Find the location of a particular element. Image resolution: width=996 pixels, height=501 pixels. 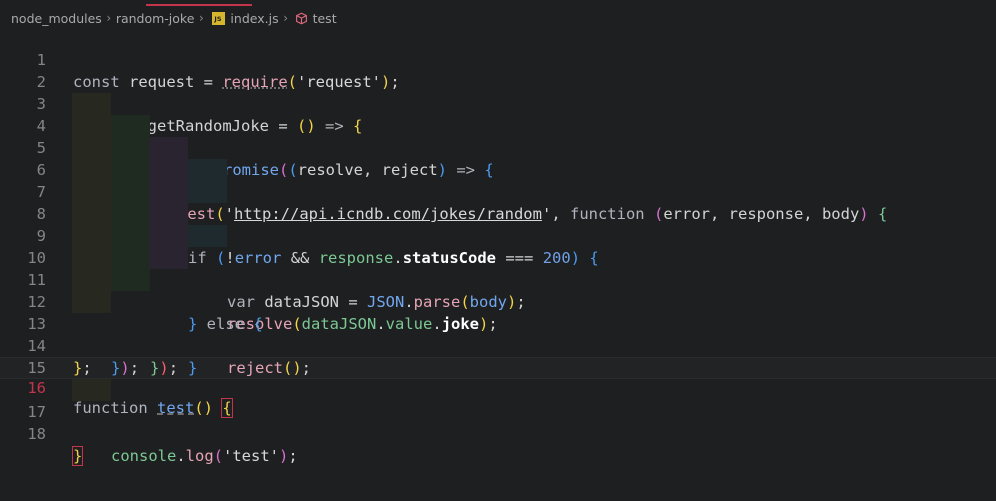

breadcrumb-item-random-joke: random-joke is located at coordinates (155, 18).